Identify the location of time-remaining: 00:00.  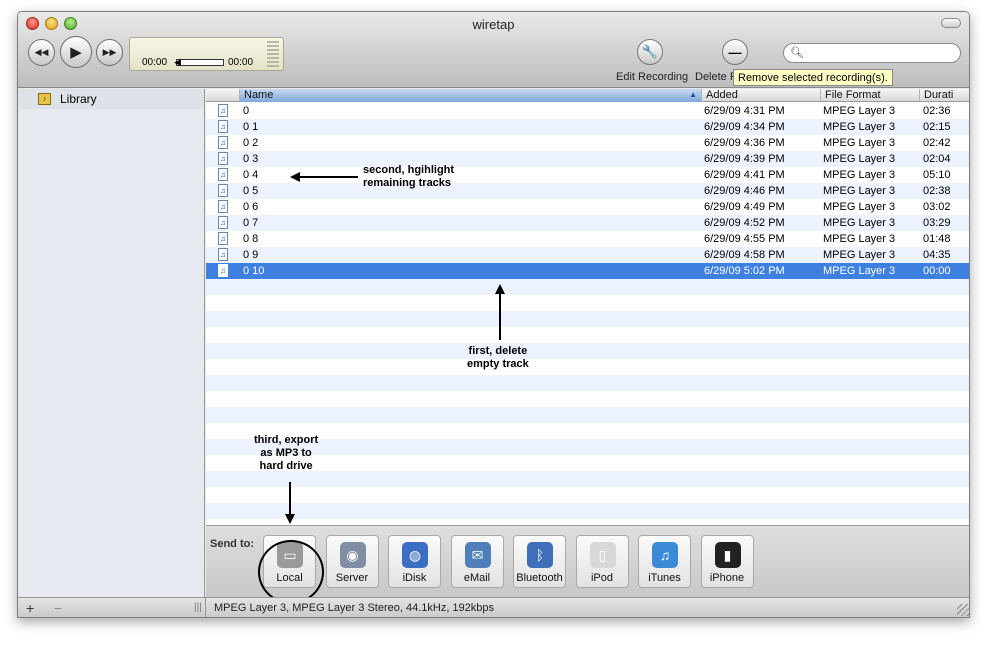
(241, 62).